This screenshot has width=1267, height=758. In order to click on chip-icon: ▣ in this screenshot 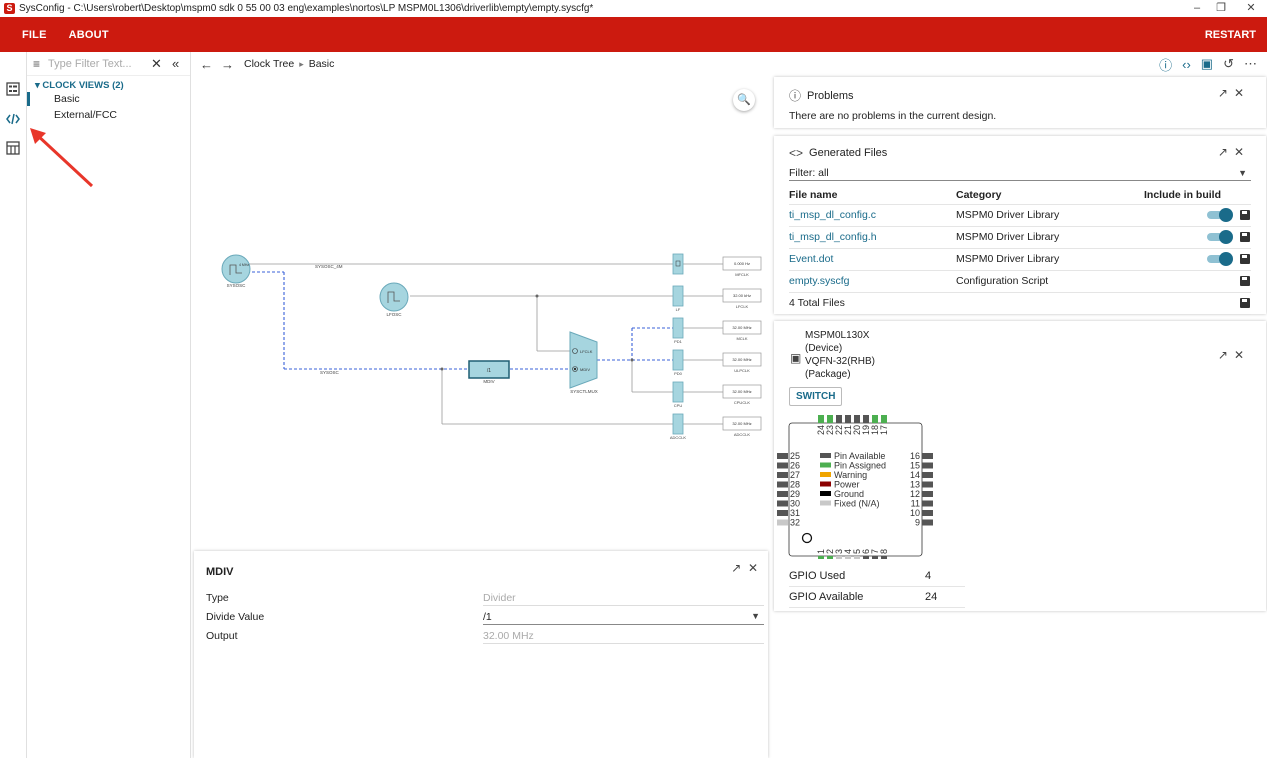, I will do `click(1207, 64)`.